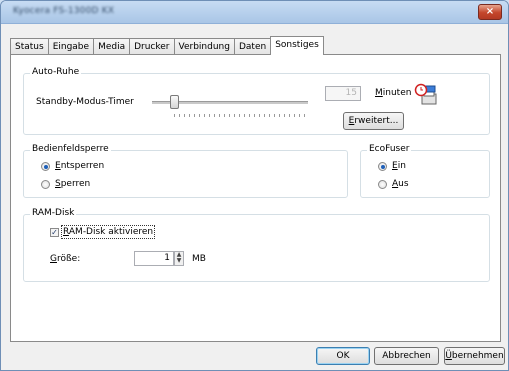 The image size is (509, 371). What do you see at coordinates (474, 356) in the screenshot?
I see `apply-button: Übernehmen` at bounding box center [474, 356].